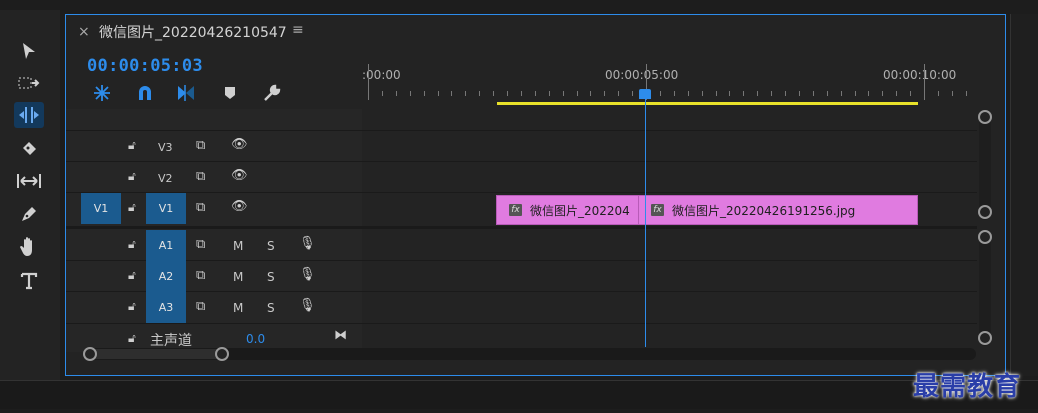  I want to click on nest-sequence-icon, so click(102, 93).